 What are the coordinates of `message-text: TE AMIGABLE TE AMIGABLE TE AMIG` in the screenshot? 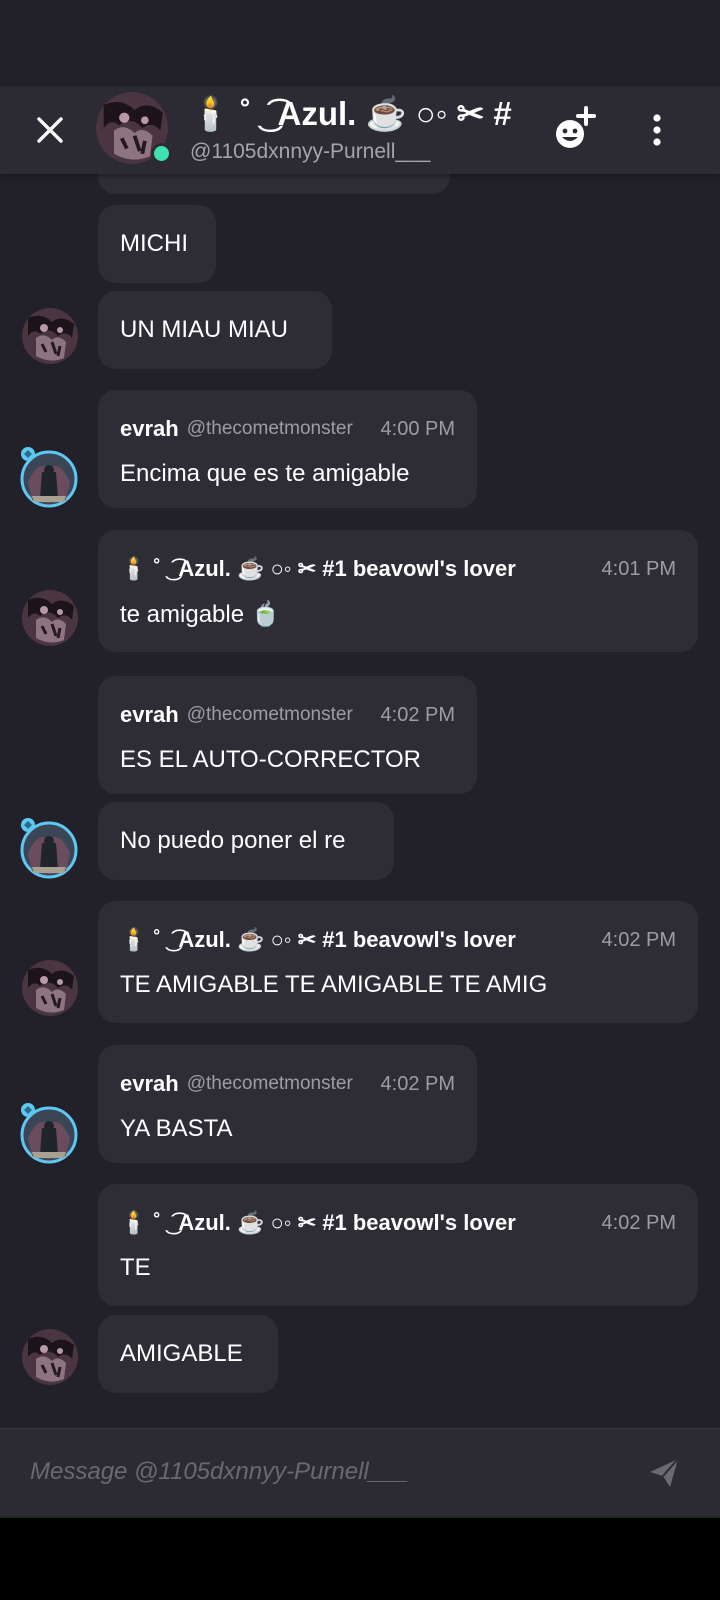 It's located at (334, 984).